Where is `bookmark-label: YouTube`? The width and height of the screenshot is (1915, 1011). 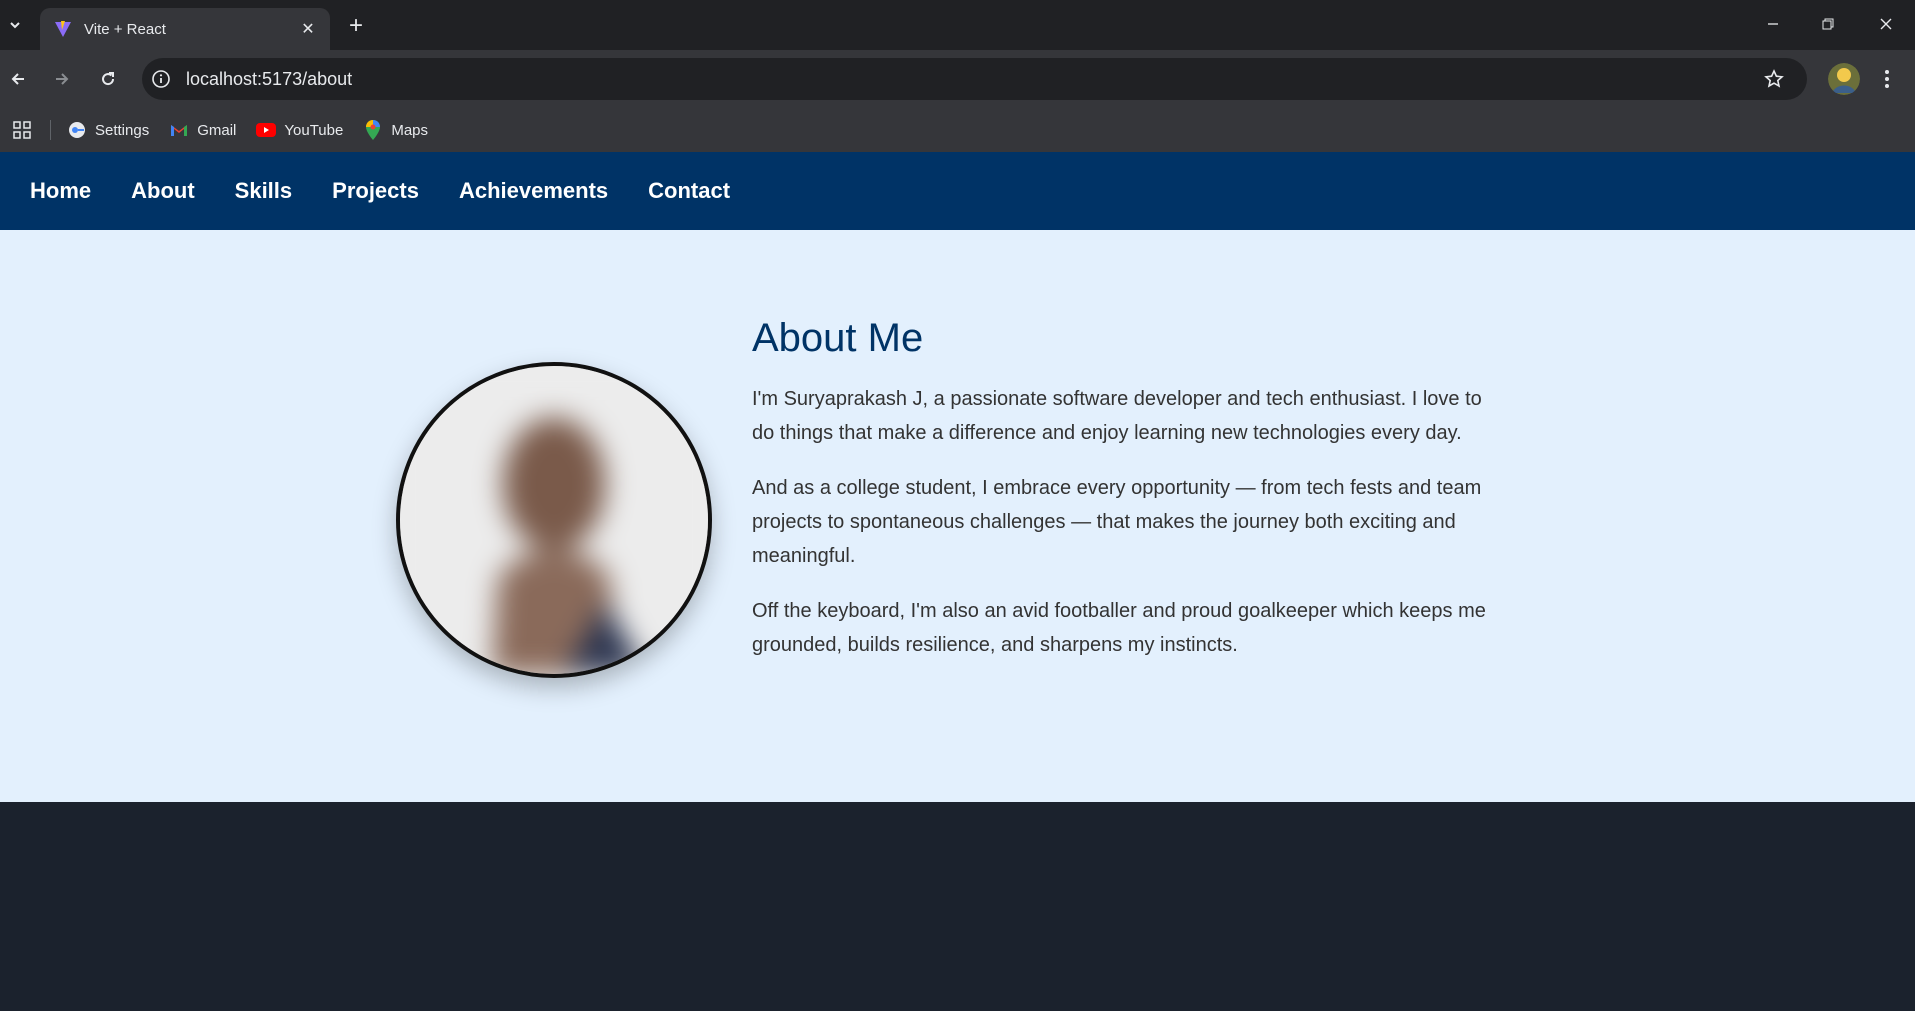
bookmark-label: YouTube is located at coordinates (314, 130).